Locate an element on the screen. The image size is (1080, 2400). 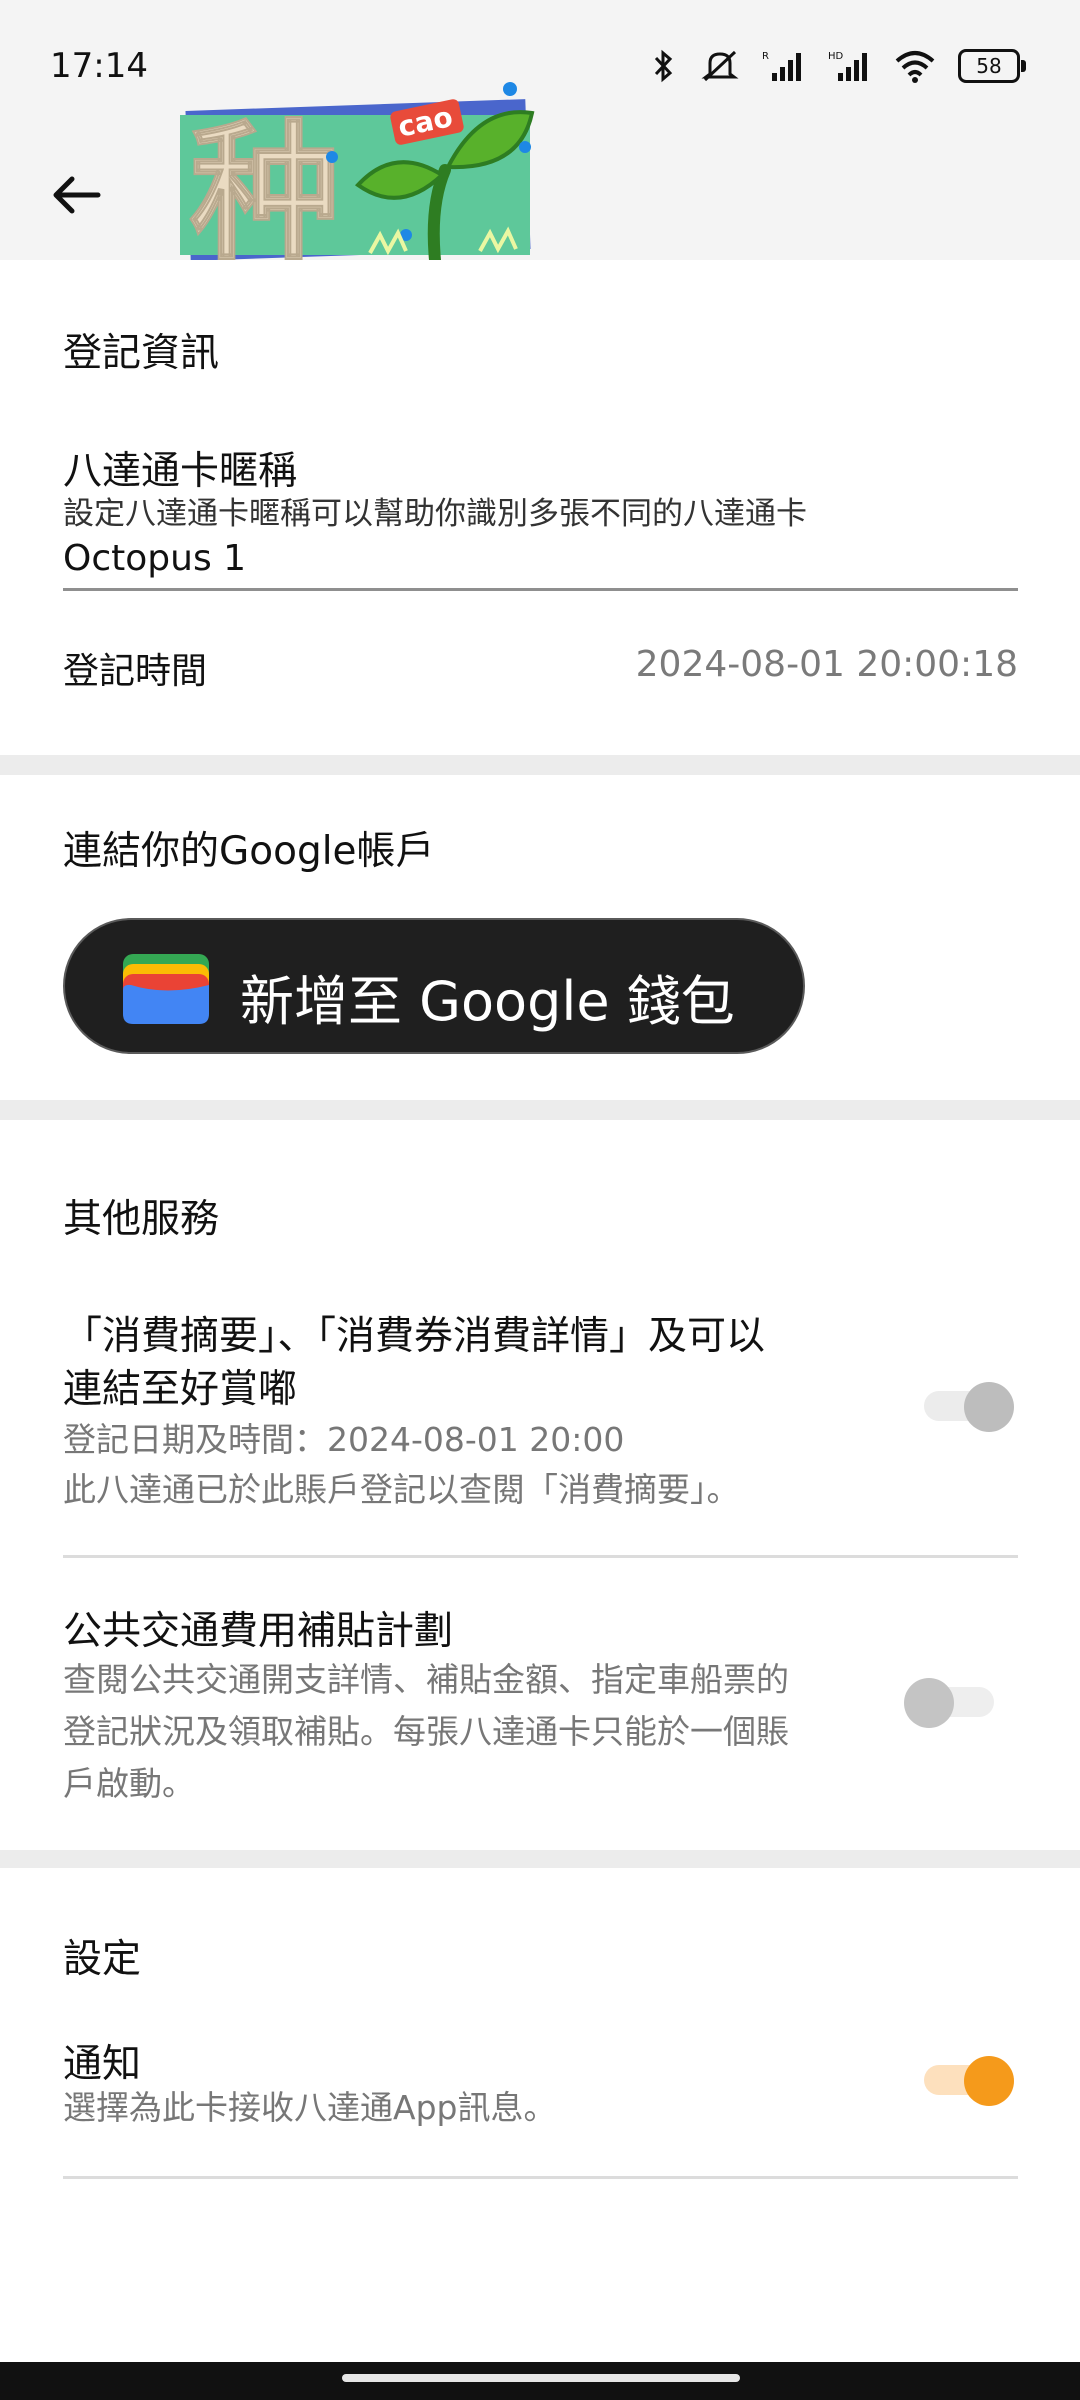
status-time: 17:14 is located at coordinates (99, 66).